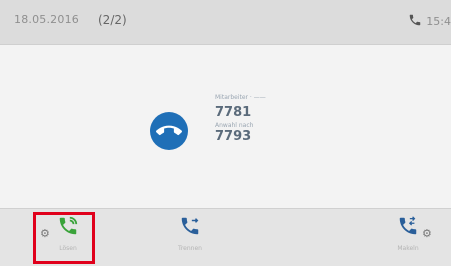 Image resolution: width=451 pixels, height=266 pixels. Describe the element at coordinates (427, 233) in the screenshot. I see `gear-icon-right: ⚙` at that location.